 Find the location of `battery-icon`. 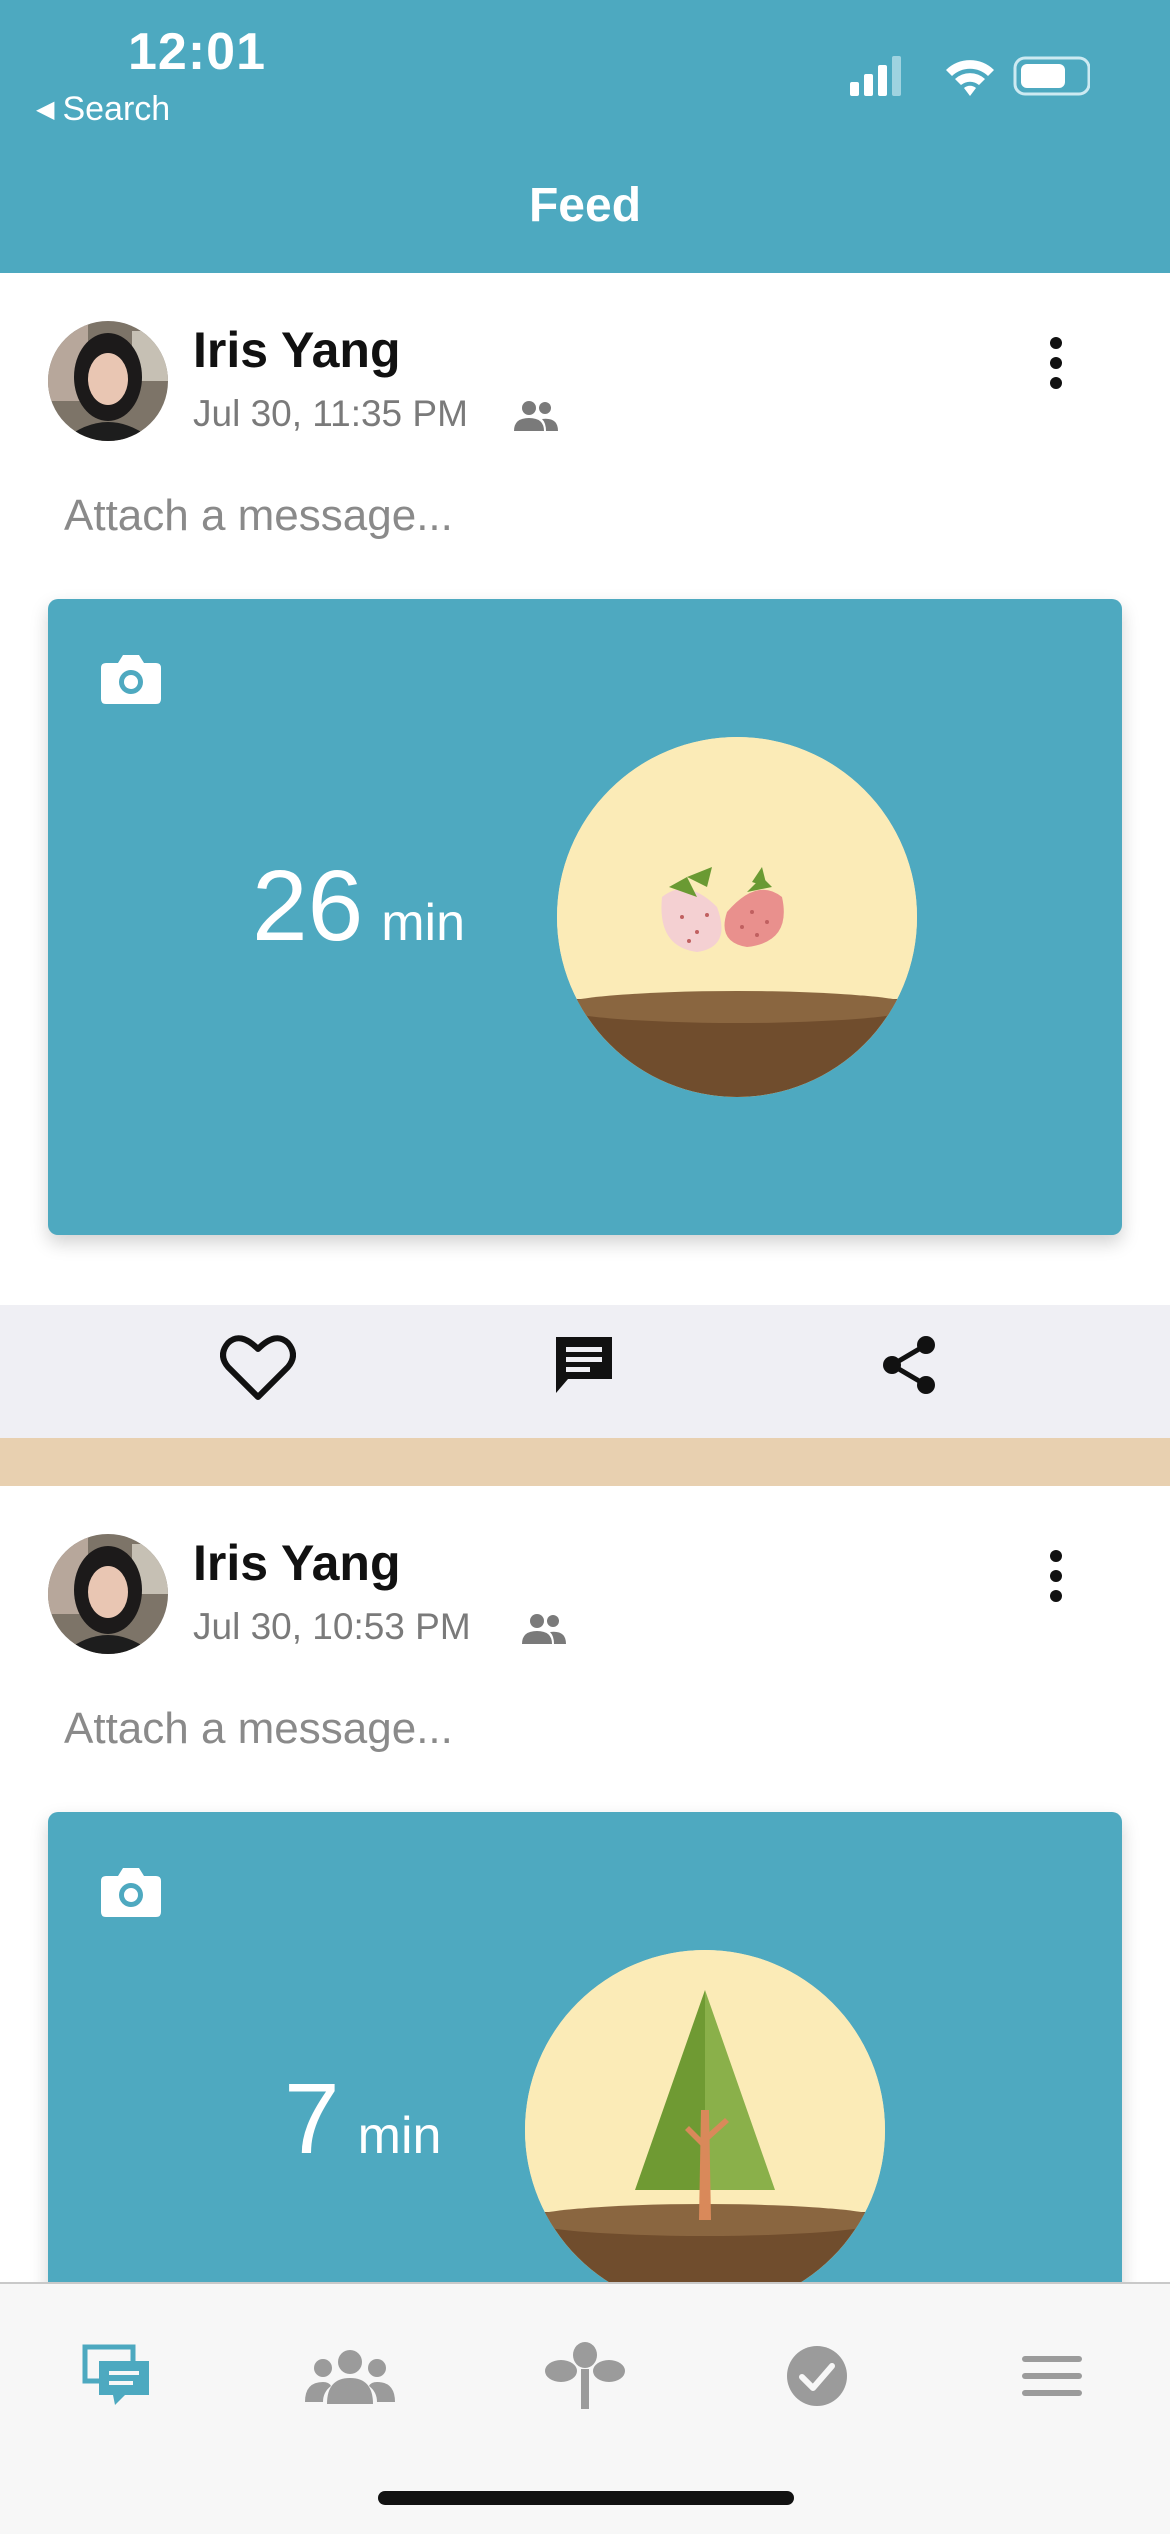

battery-icon is located at coordinates (1051, 76).